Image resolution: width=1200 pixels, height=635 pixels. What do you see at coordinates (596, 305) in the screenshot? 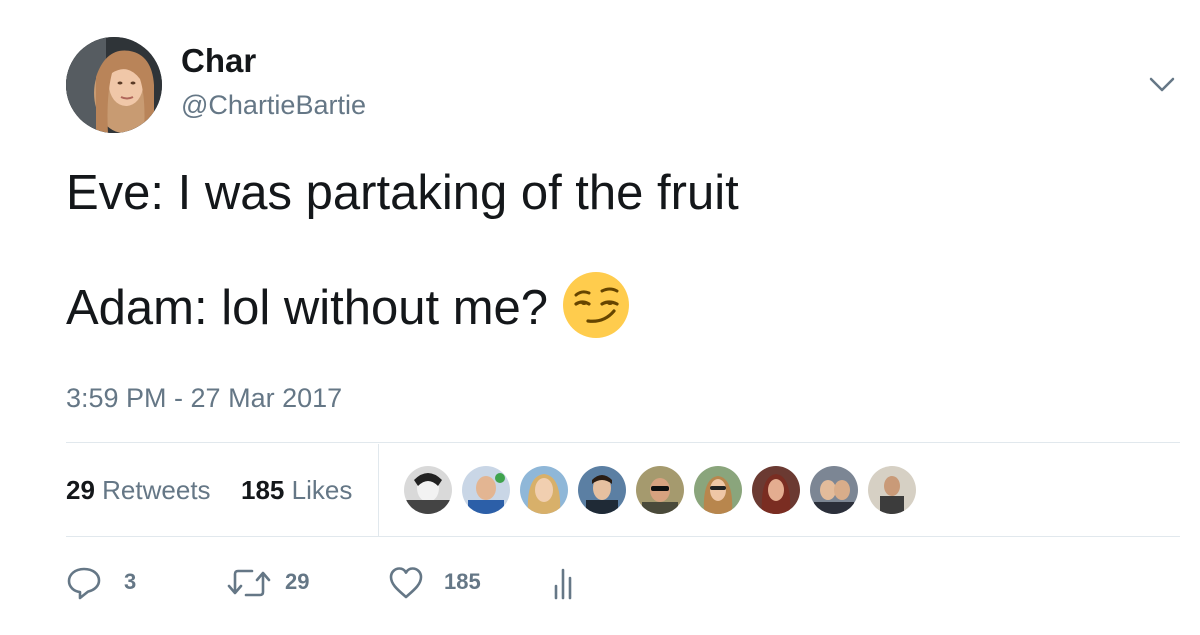
I see `smirking-face-emoji-icon` at bounding box center [596, 305].